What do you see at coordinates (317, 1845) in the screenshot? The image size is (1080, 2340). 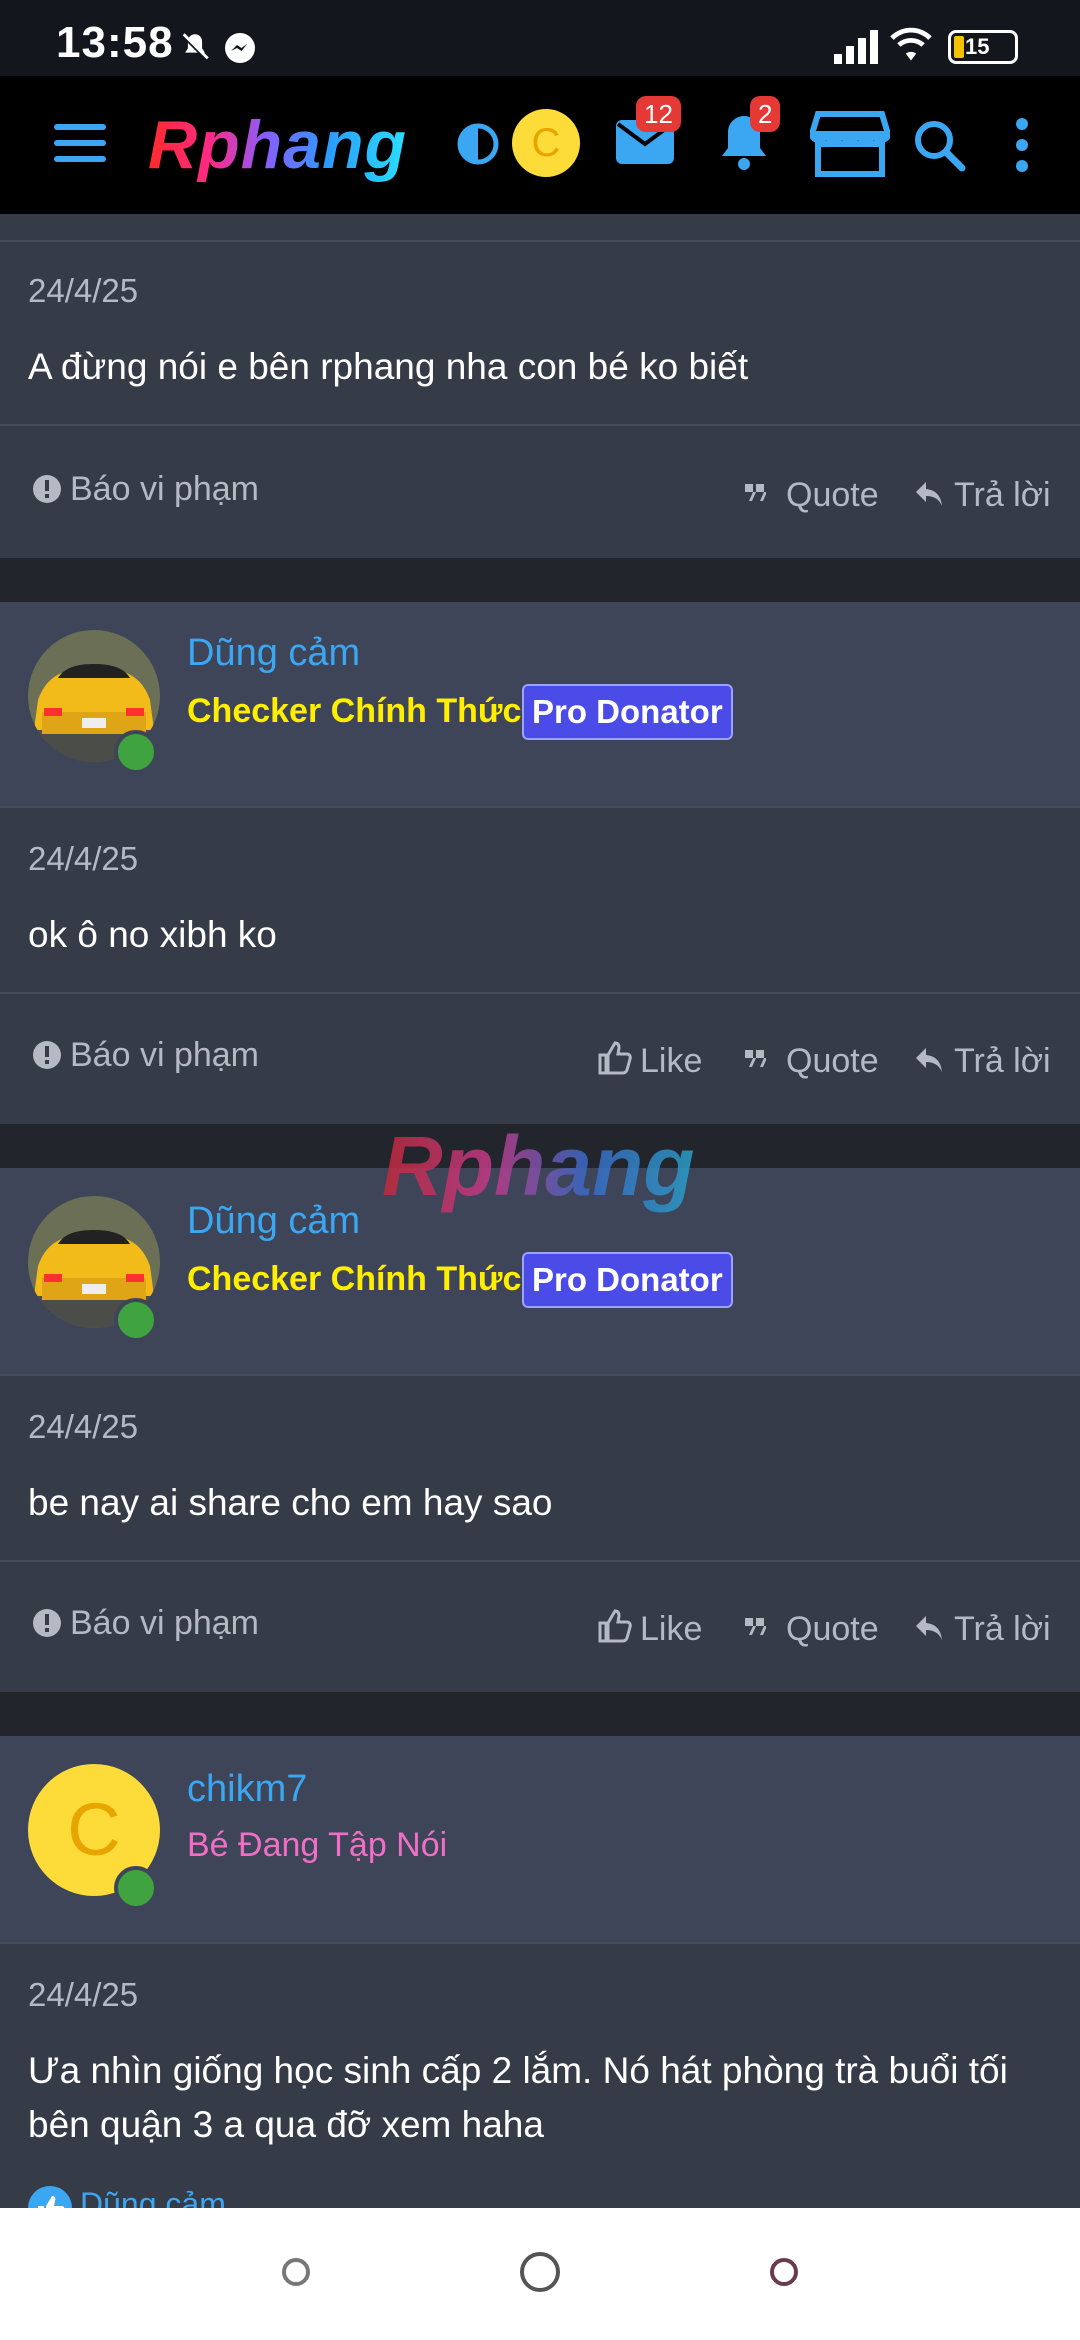 I see `user-title: Bé Đang Tập Nói` at bounding box center [317, 1845].